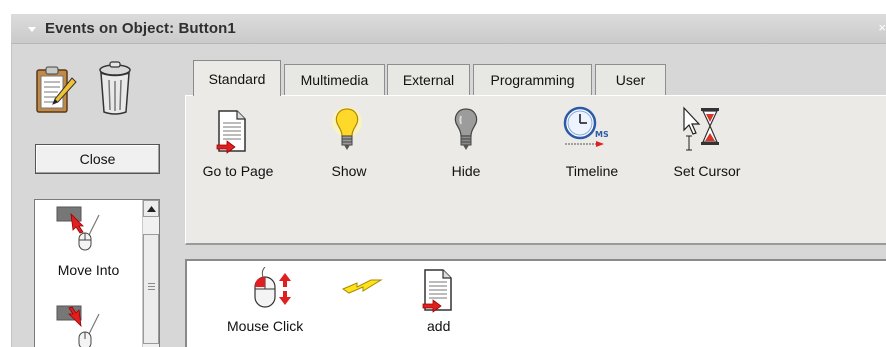 The width and height of the screenshot is (886, 347). I want to click on action-timeline-label: Timeline, so click(592, 171).